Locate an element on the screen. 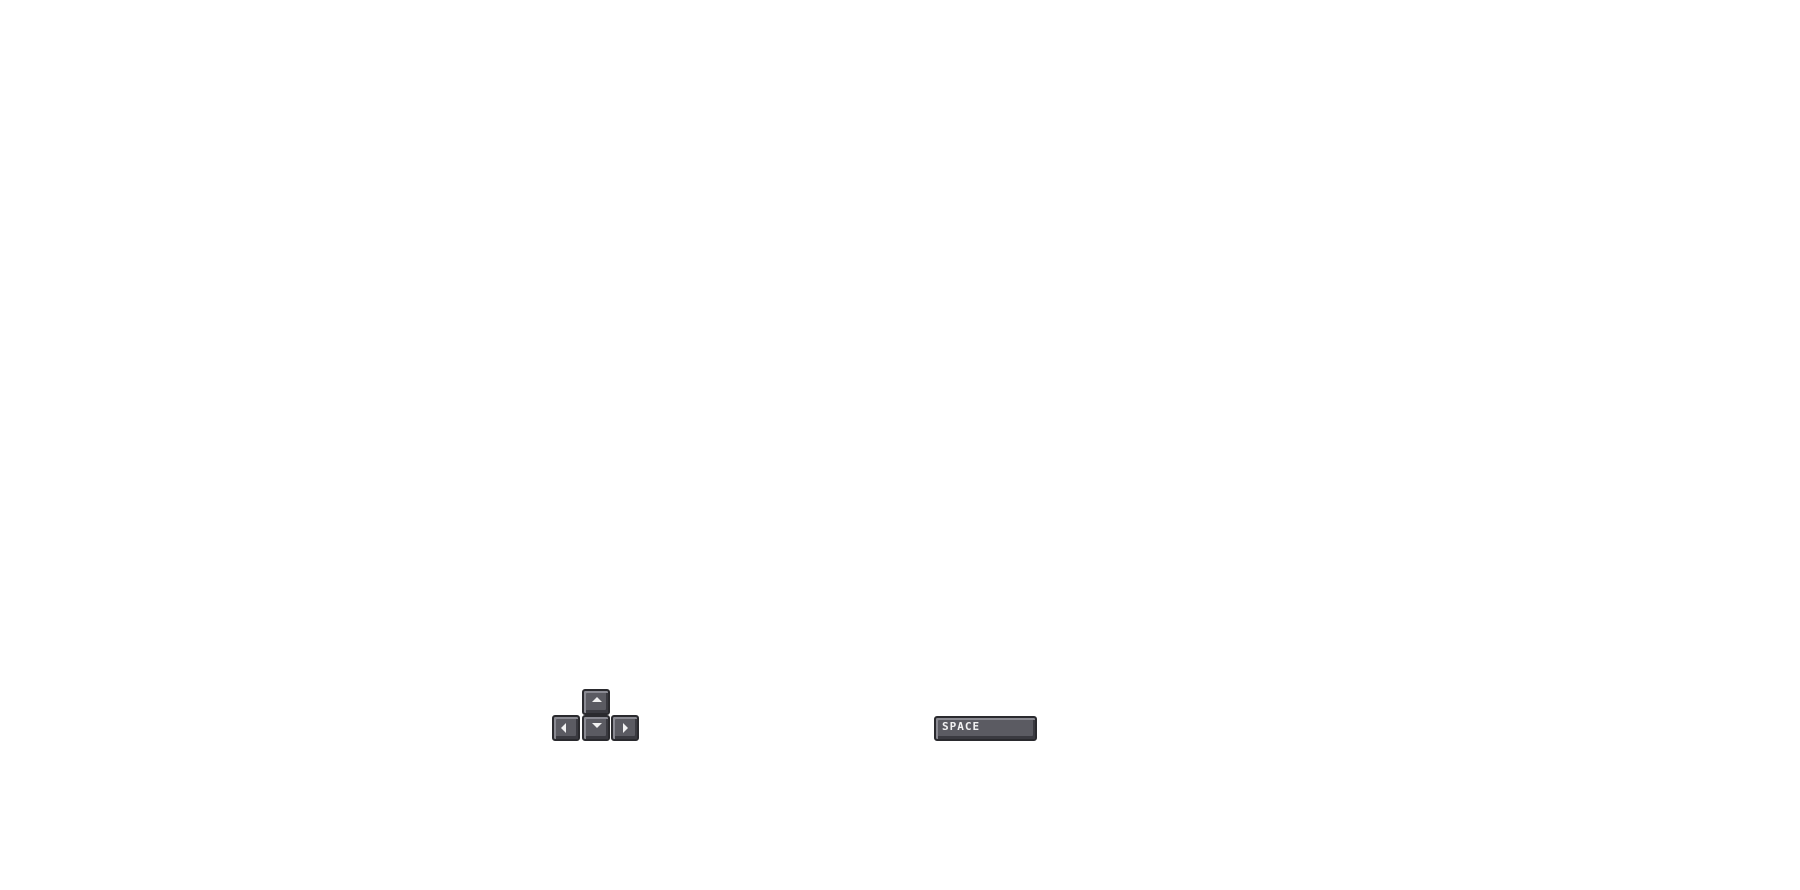  arrow-left-icon is located at coordinates (563, 728).